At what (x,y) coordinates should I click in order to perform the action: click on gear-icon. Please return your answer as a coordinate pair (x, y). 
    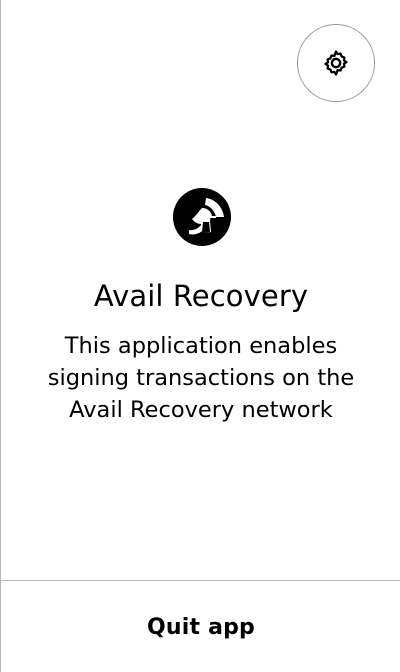
    Looking at the image, I should click on (336, 63).